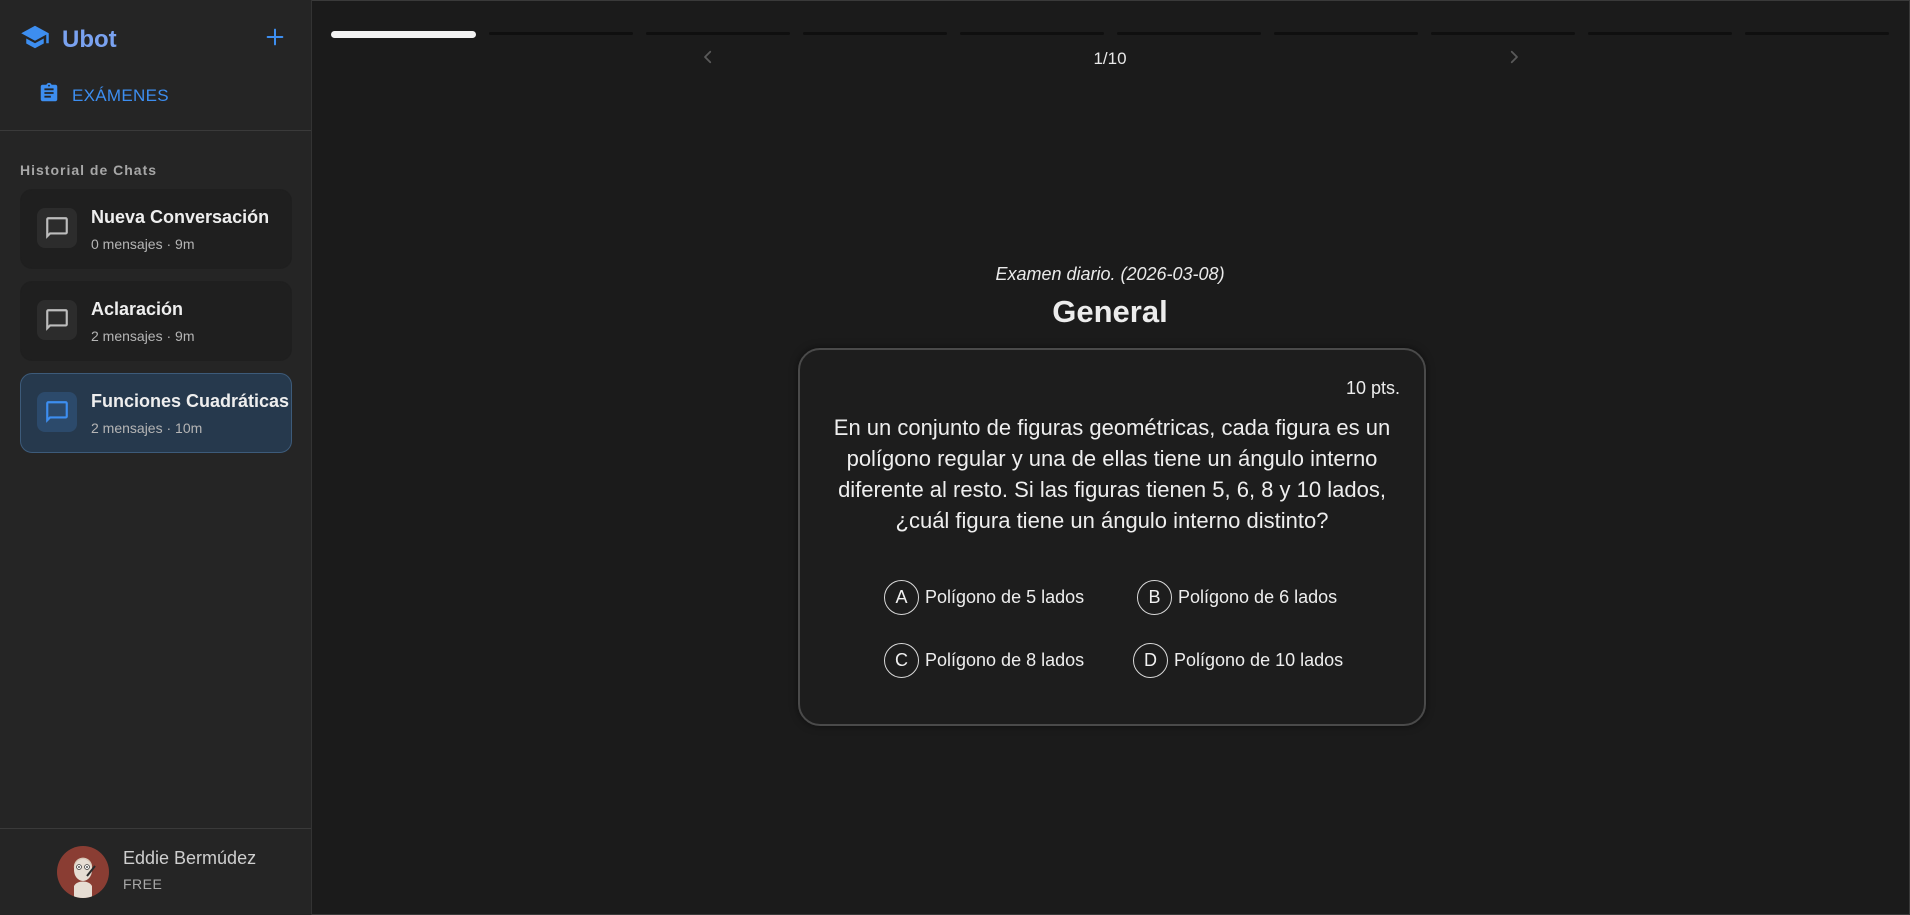  Describe the element at coordinates (190, 401) in the screenshot. I see `chat-title: Funciones Cuadráticas` at that location.